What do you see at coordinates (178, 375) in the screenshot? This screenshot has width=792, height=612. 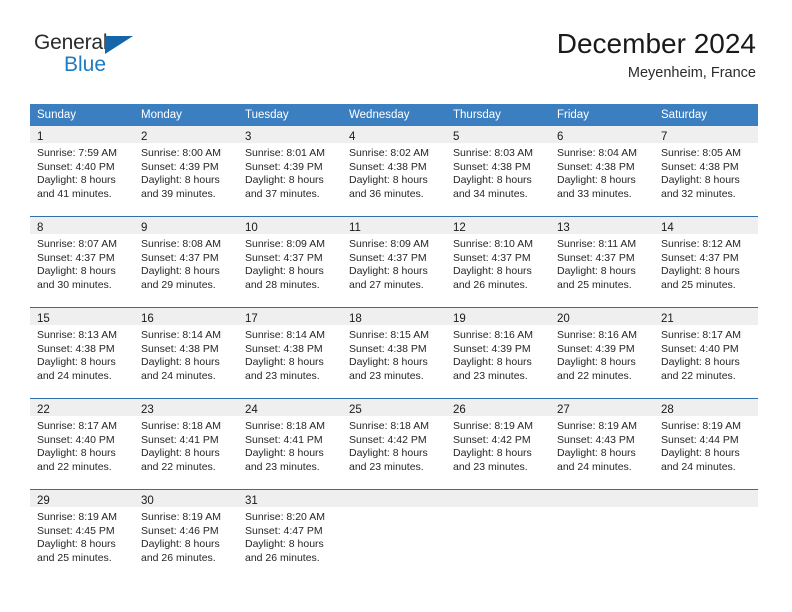 I see `daylight-text-line2: and 24 minutes.` at bounding box center [178, 375].